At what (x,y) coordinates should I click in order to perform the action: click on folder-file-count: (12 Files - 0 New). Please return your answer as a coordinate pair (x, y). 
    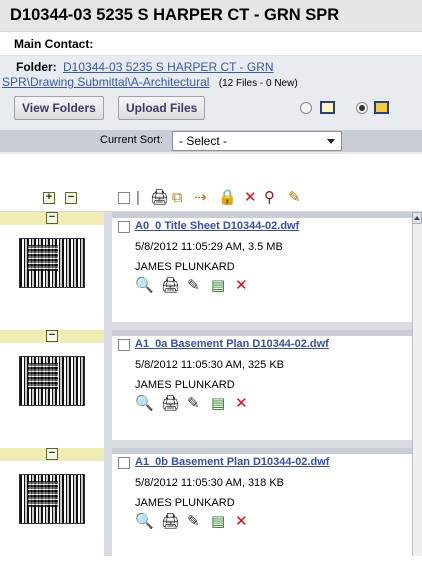
    Looking at the image, I should click on (258, 83).